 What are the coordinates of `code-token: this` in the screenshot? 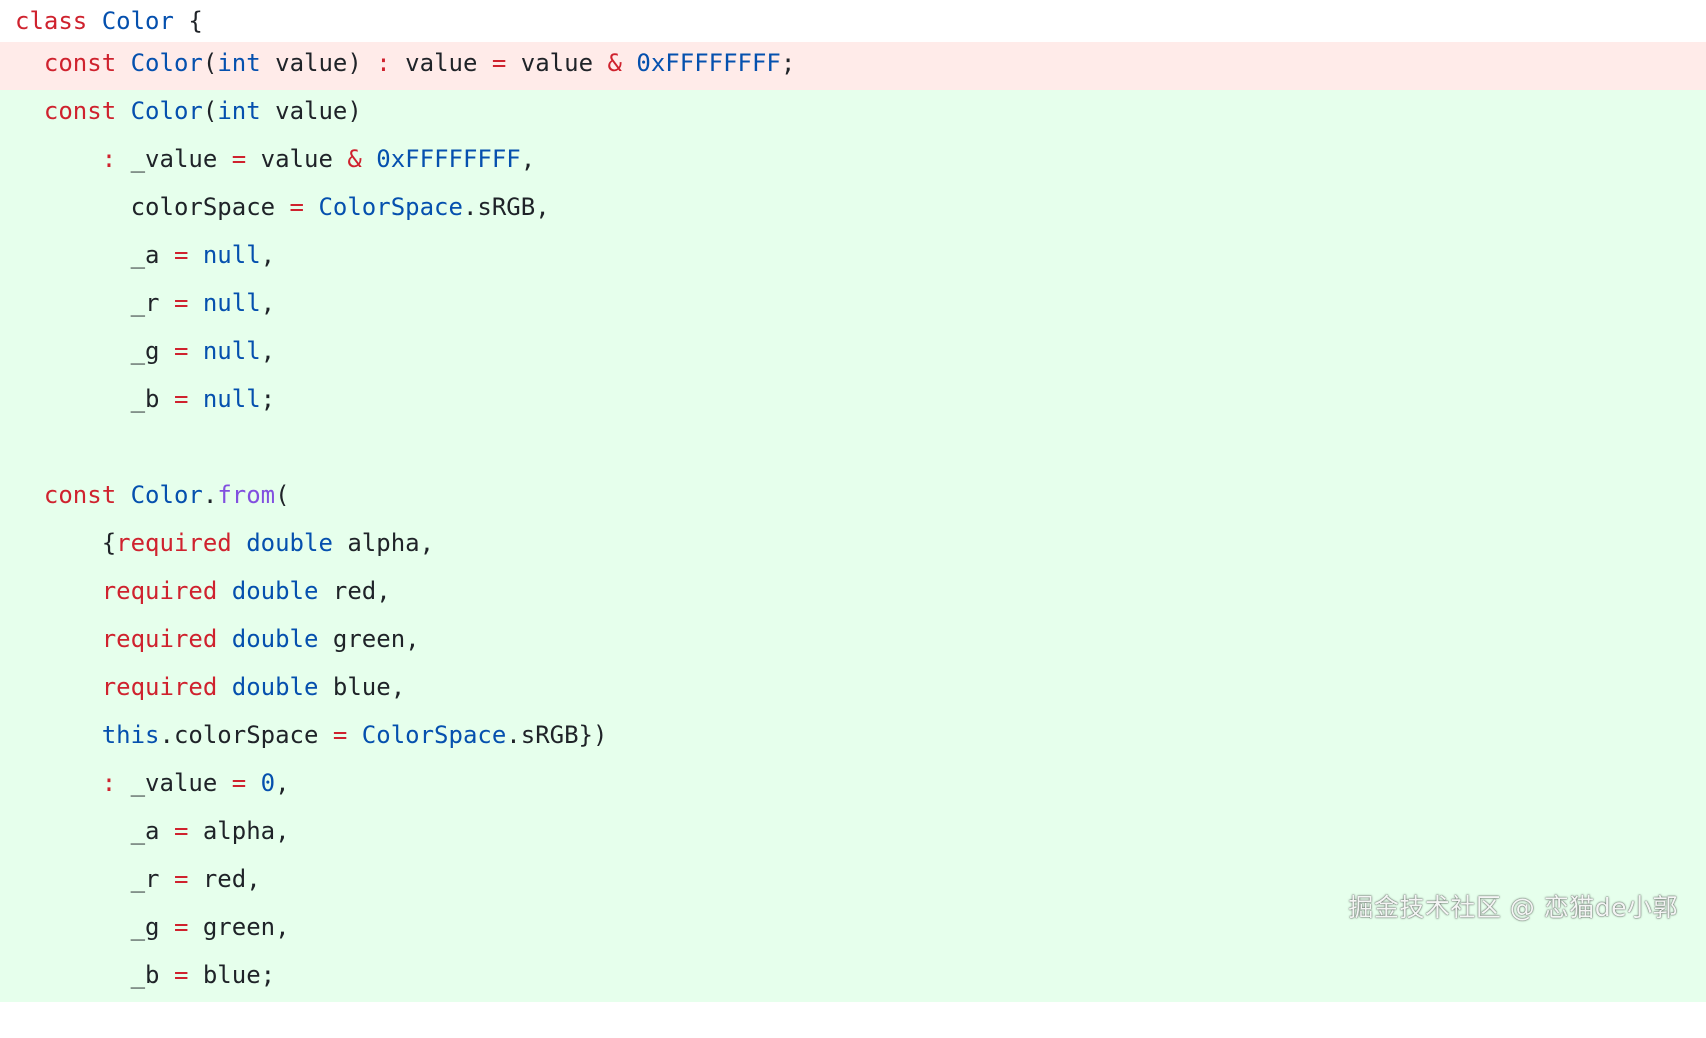 It's located at (130, 735).